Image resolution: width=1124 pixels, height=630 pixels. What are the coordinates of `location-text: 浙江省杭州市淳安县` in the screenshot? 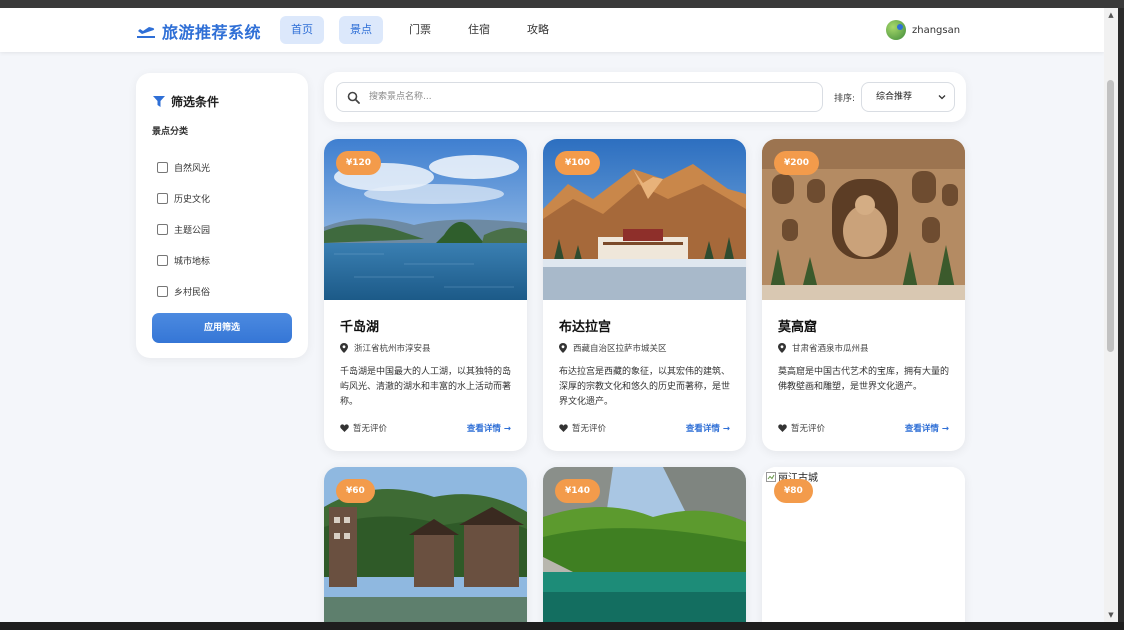 It's located at (392, 349).